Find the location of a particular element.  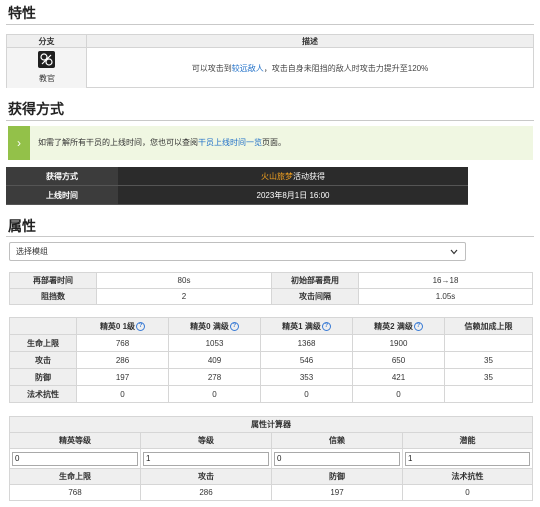

stat-cell: 650 is located at coordinates (398, 360).